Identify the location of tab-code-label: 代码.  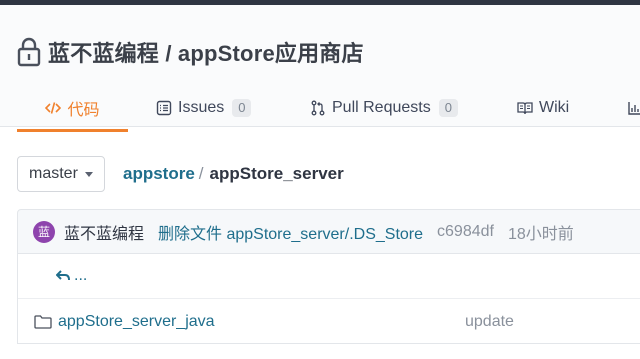
(83, 110).